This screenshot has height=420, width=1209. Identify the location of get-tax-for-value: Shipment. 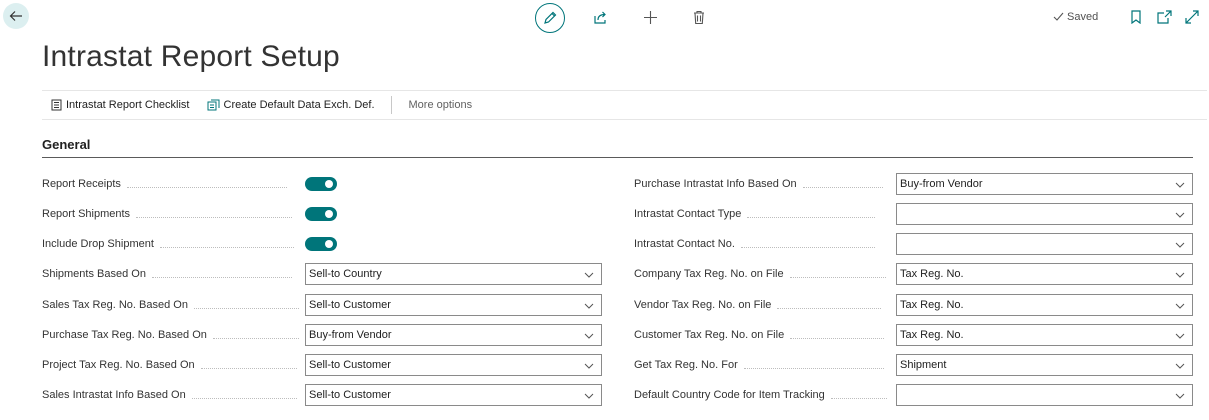
(923, 365).